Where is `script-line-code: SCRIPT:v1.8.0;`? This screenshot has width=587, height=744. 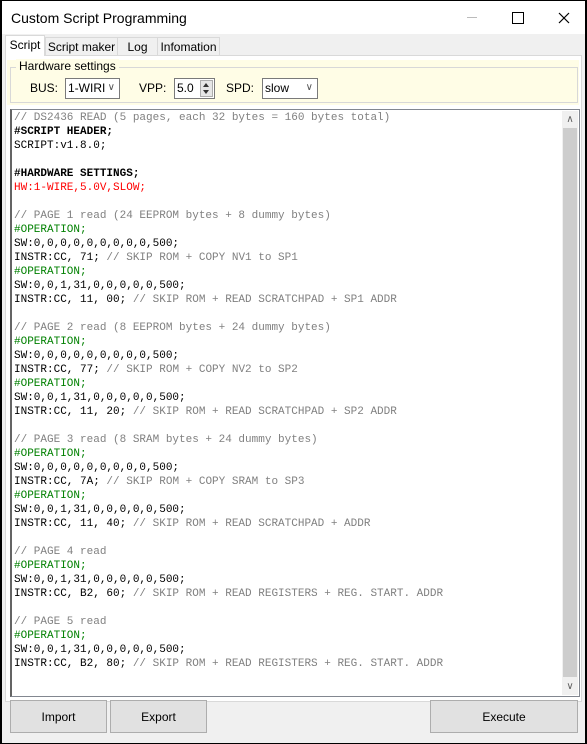
script-line-code: SCRIPT:v1.8.0; is located at coordinates (60, 146).